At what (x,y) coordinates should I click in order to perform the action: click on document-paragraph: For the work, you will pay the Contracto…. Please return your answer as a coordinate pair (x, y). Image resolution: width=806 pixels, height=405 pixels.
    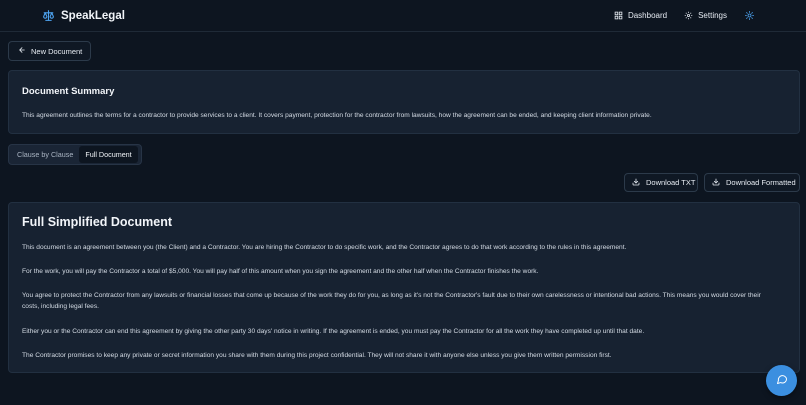
    Looking at the image, I should click on (280, 271).